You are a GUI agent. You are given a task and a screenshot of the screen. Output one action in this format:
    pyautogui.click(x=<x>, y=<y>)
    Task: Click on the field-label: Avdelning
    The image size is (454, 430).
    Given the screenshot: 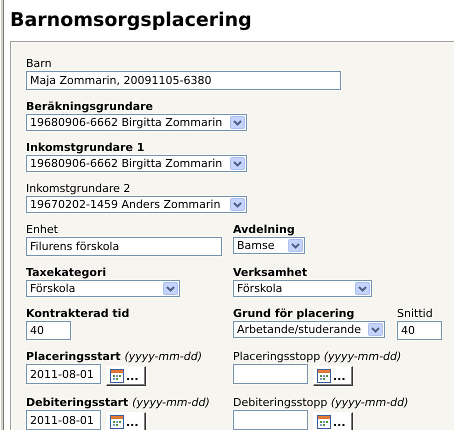 What is the action you would take?
    pyautogui.click(x=264, y=230)
    